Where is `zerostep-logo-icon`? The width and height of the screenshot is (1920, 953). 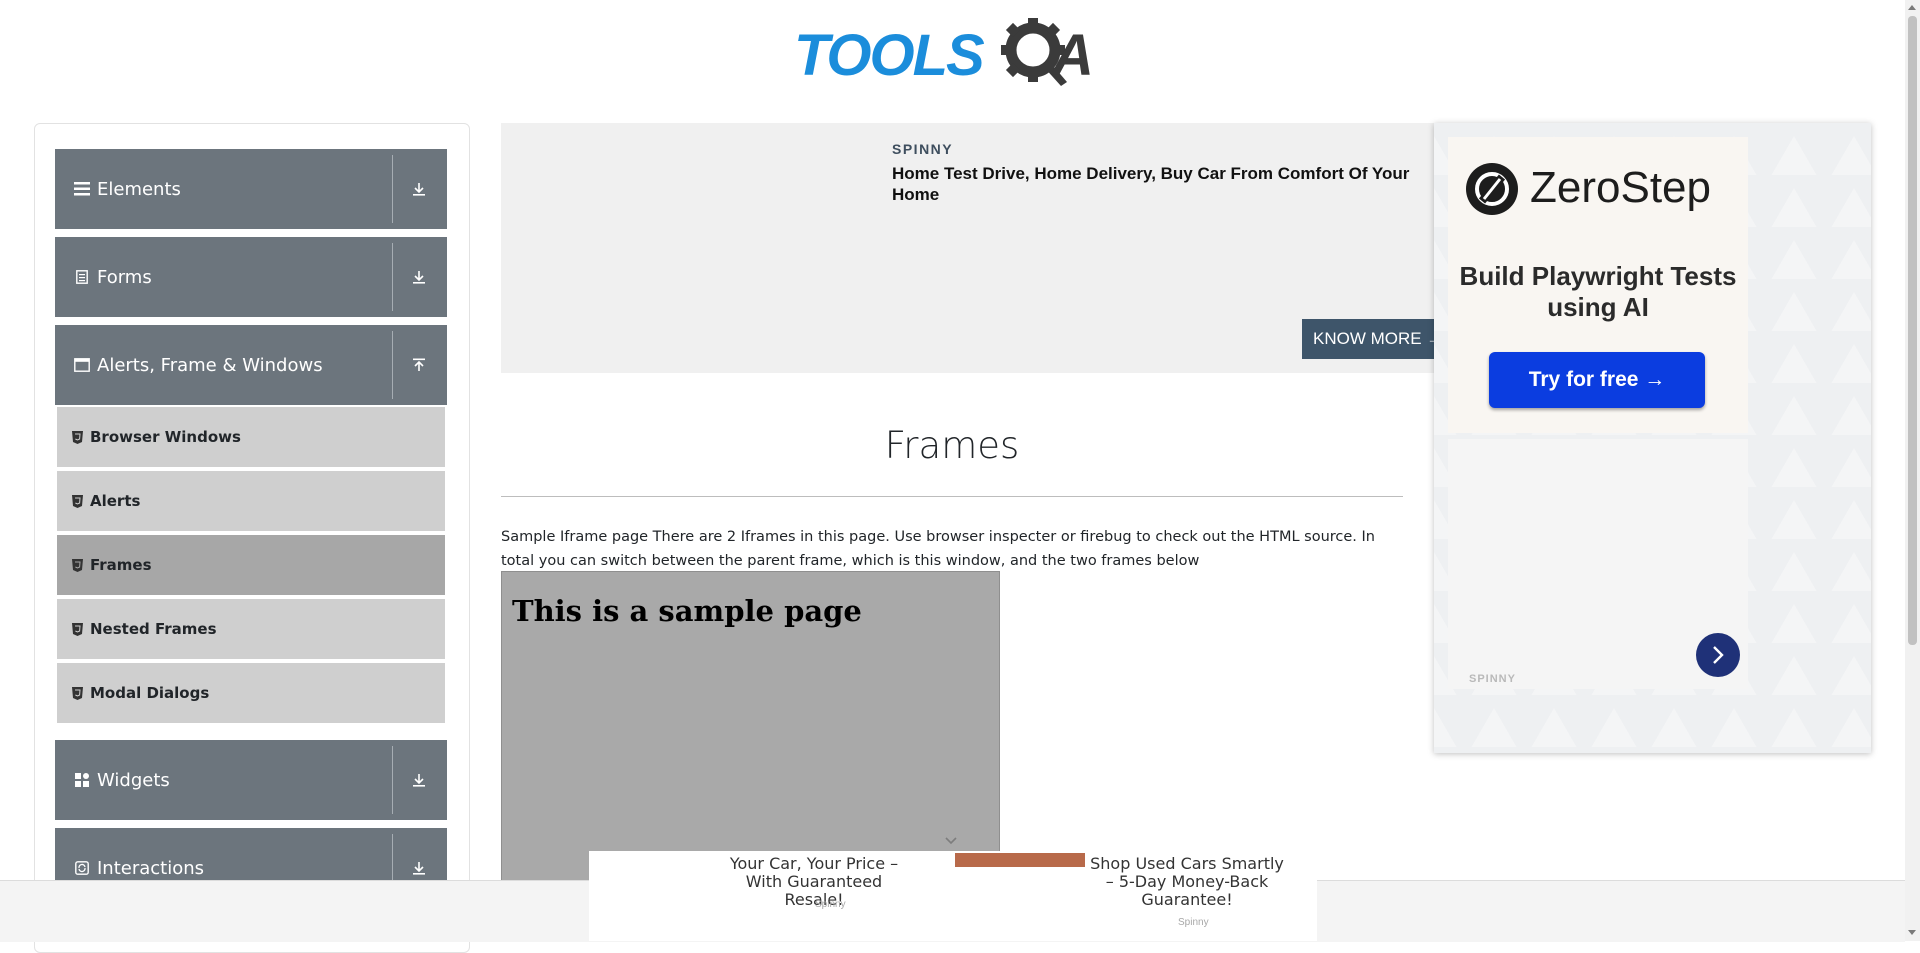 zerostep-logo-icon is located at coordinates (1492, 189).